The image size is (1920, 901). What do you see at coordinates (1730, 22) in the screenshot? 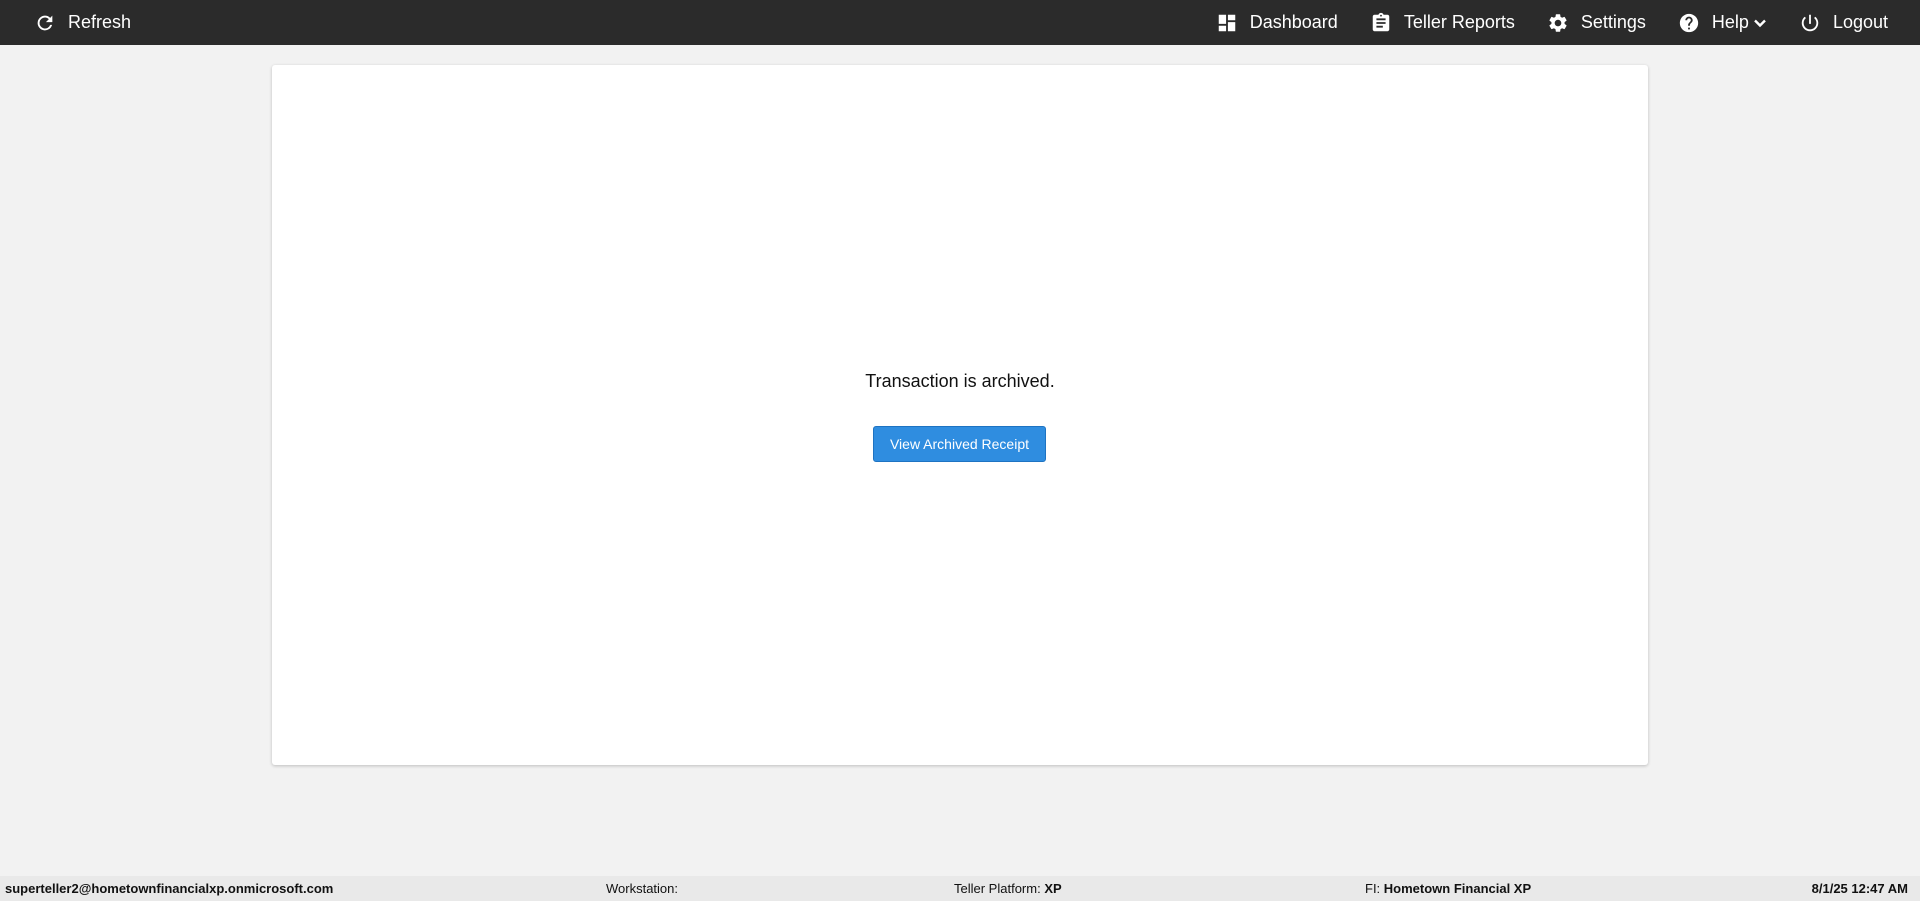
I see `nav-help-label: Help` at bounding box center [1730, 22].